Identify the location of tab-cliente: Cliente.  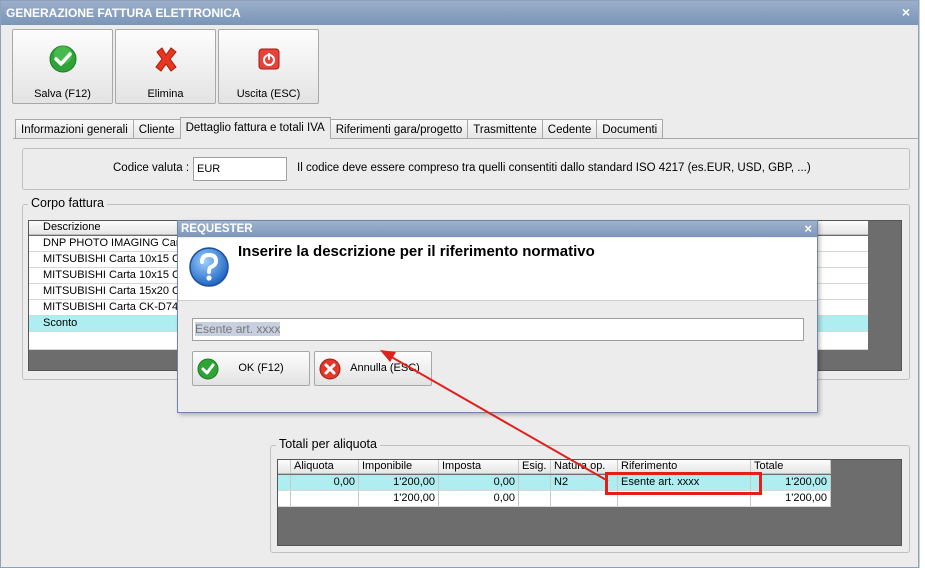
(156, 129).